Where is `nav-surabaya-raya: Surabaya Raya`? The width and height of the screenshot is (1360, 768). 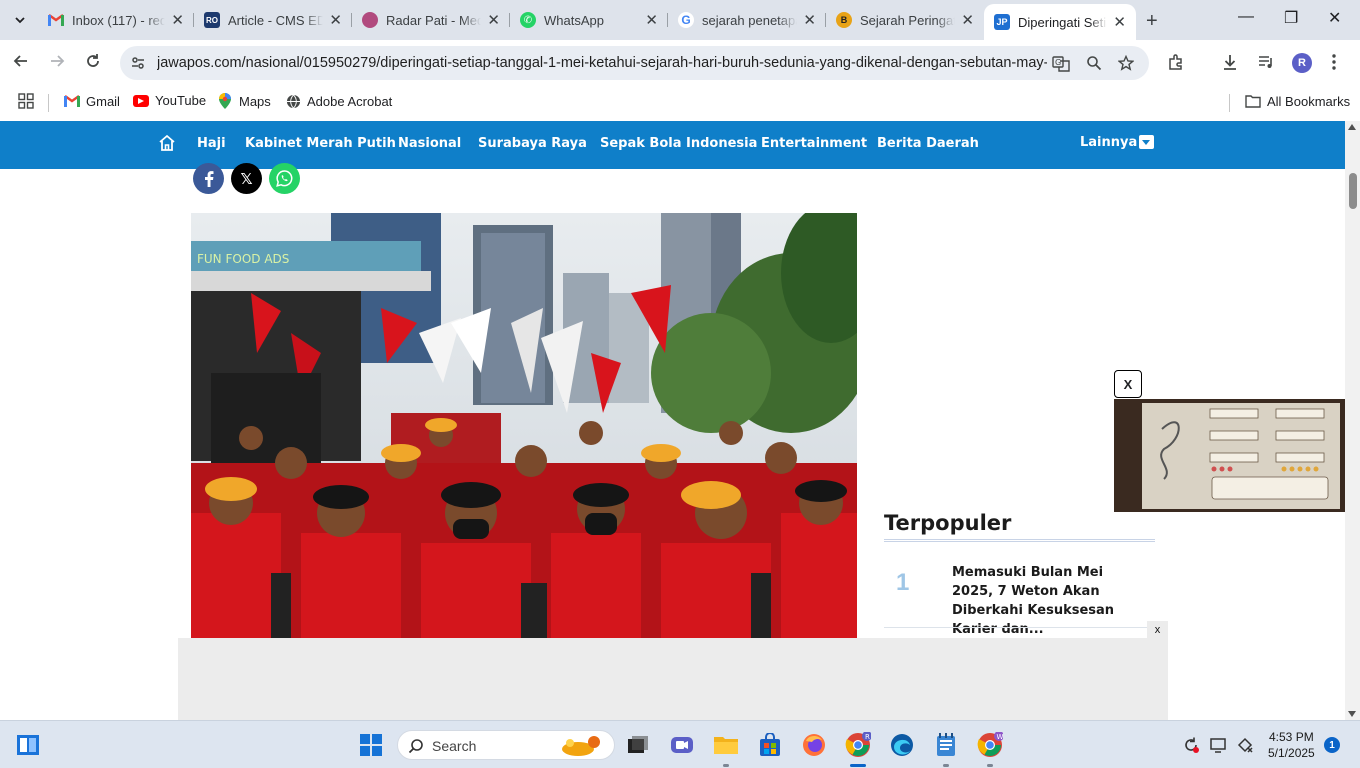 nav-surabaya-raya: Surabaya Raya is located at coordinates (532, 143).